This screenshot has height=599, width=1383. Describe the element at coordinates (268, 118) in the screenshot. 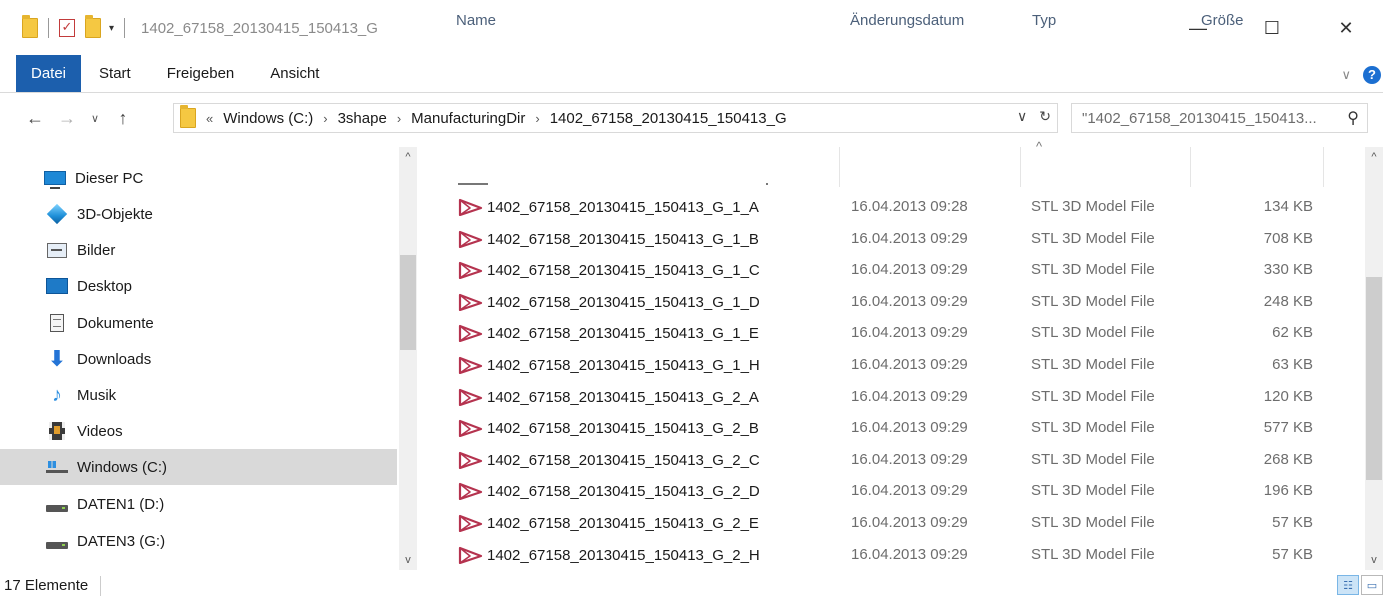

I see `breadcrumb-windows-c: Windows (C:)` at that location.